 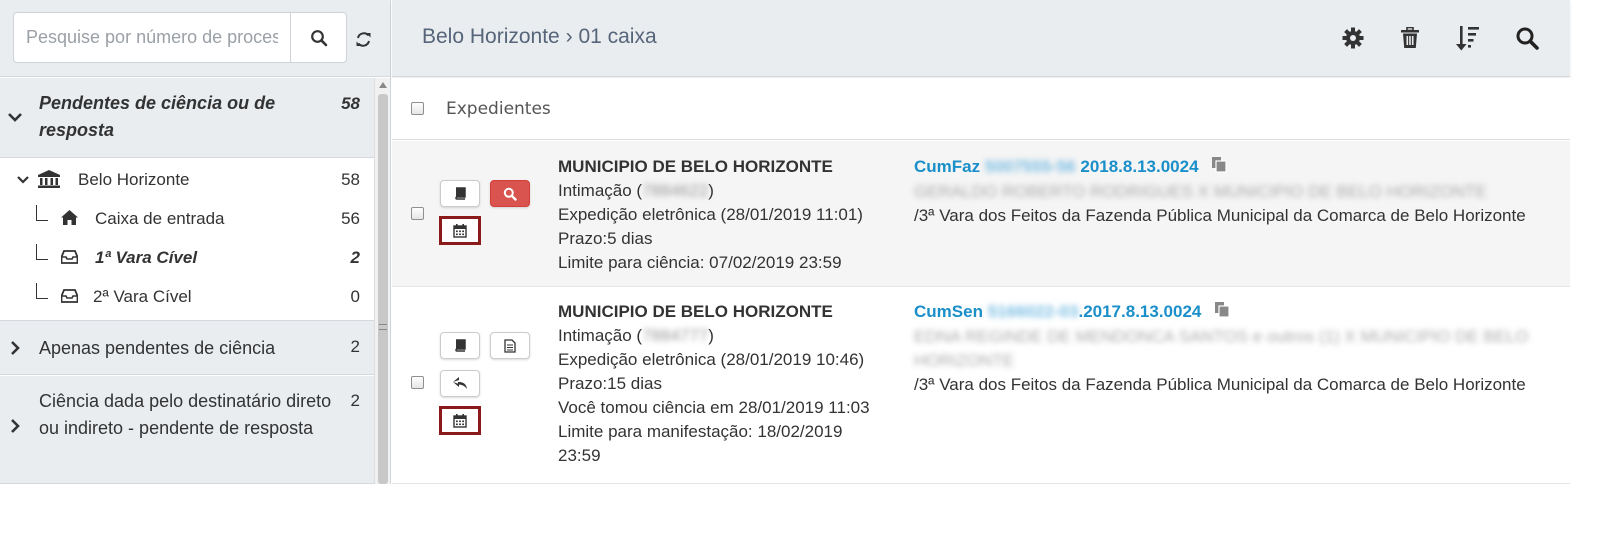 What do you see at coordinates (157, 348) in the screenshot?
I see `group-title: Apenas pendentes de ciência` at bounding box center [157, 348].